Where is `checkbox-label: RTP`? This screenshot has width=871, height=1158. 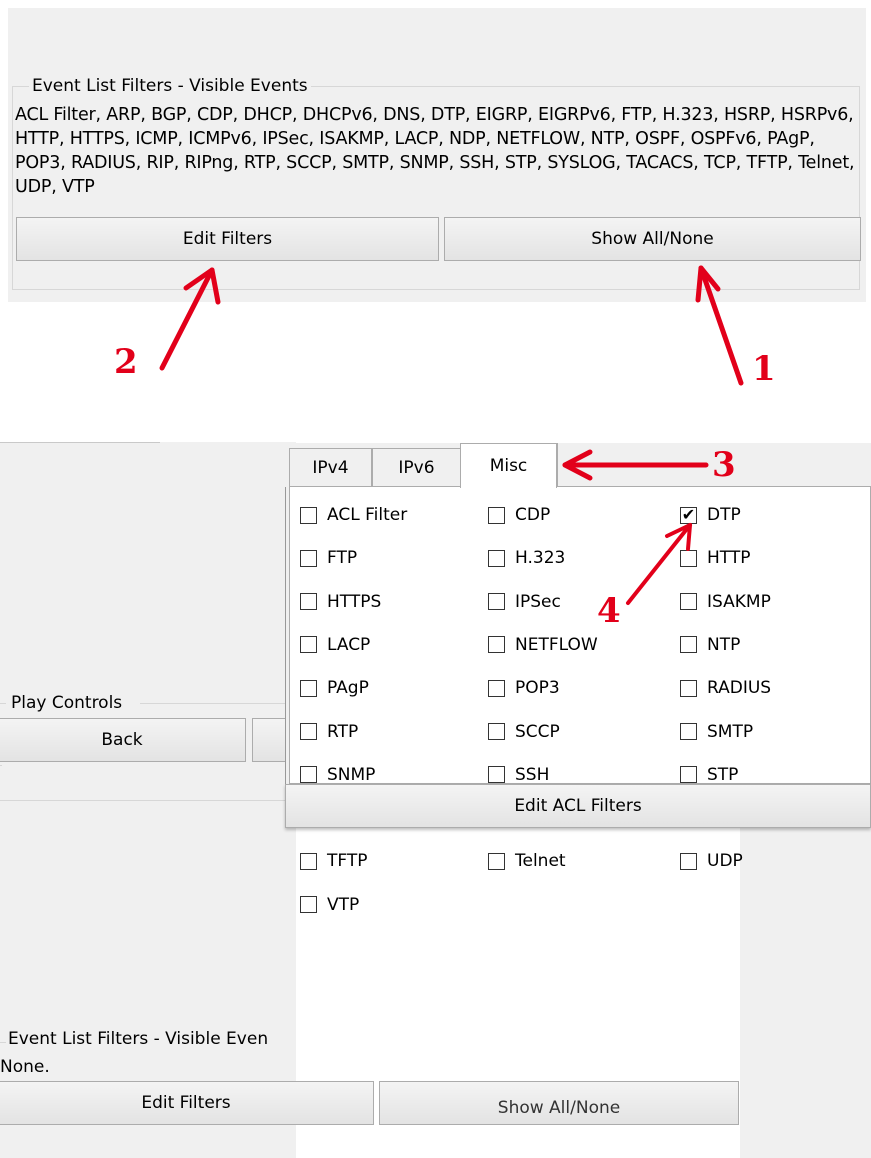 checkbox-label: RTP is located at coordinates (343, 731).